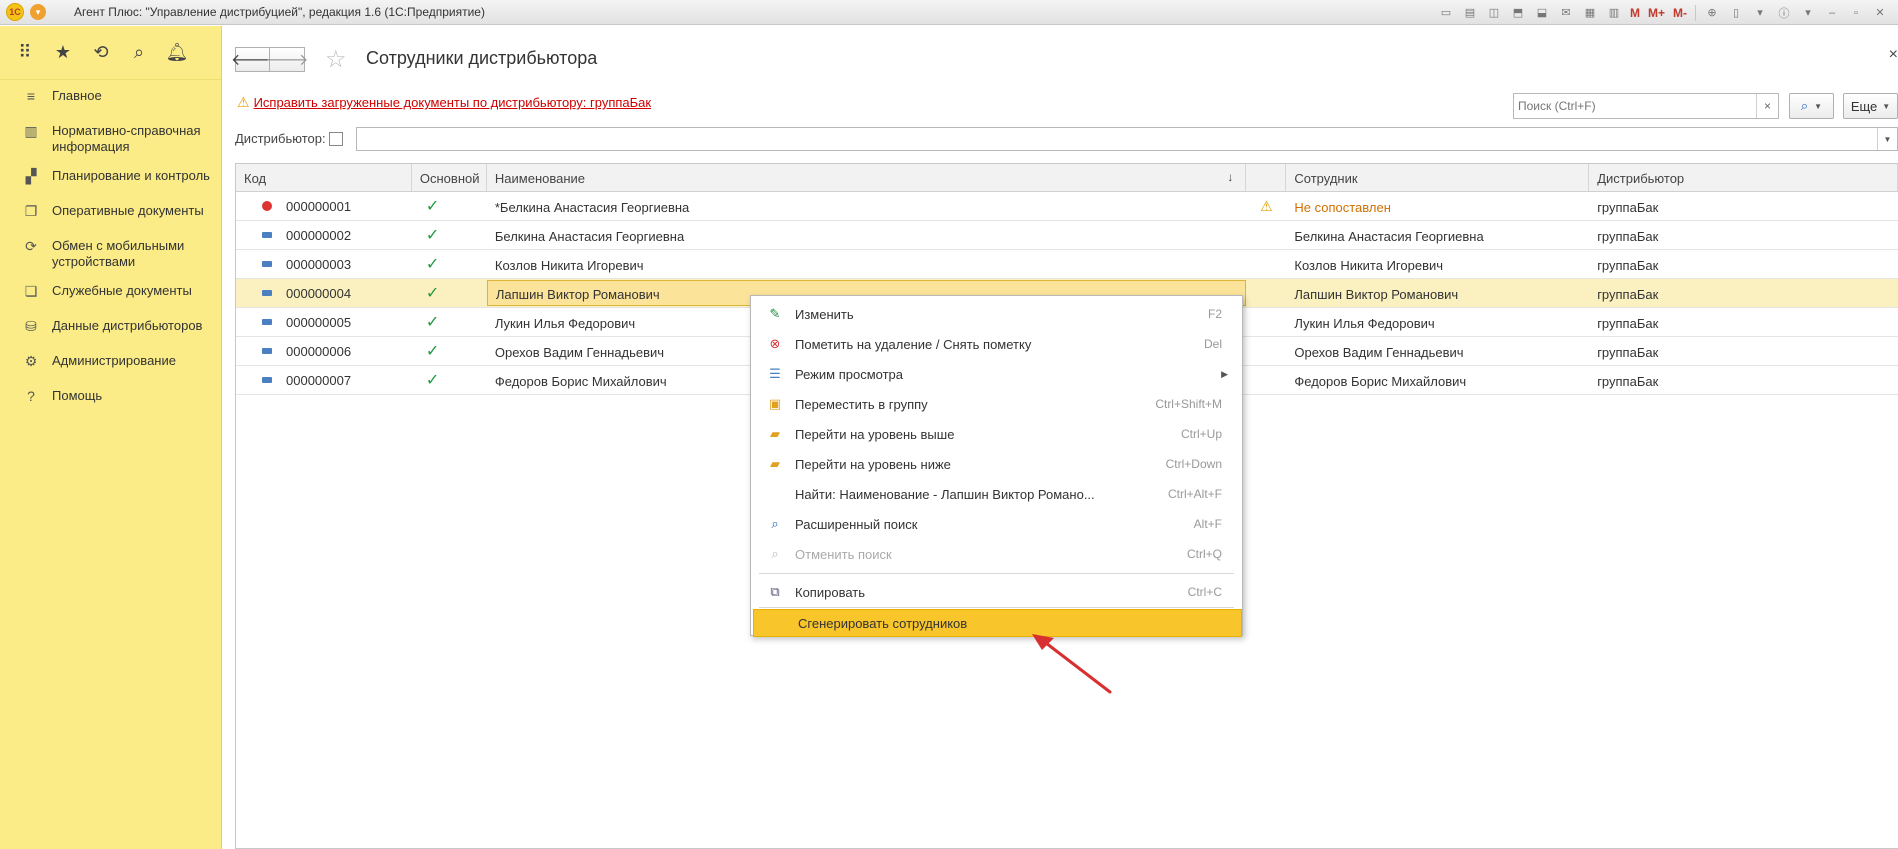 This screenshot has height=849, width=1898. I want to click on more-button-label: Еще, so click(1864, 106).